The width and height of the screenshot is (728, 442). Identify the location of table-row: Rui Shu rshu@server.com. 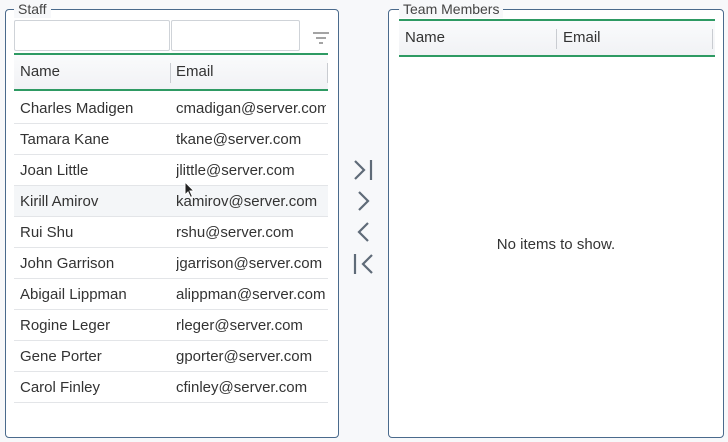
(171, 232).